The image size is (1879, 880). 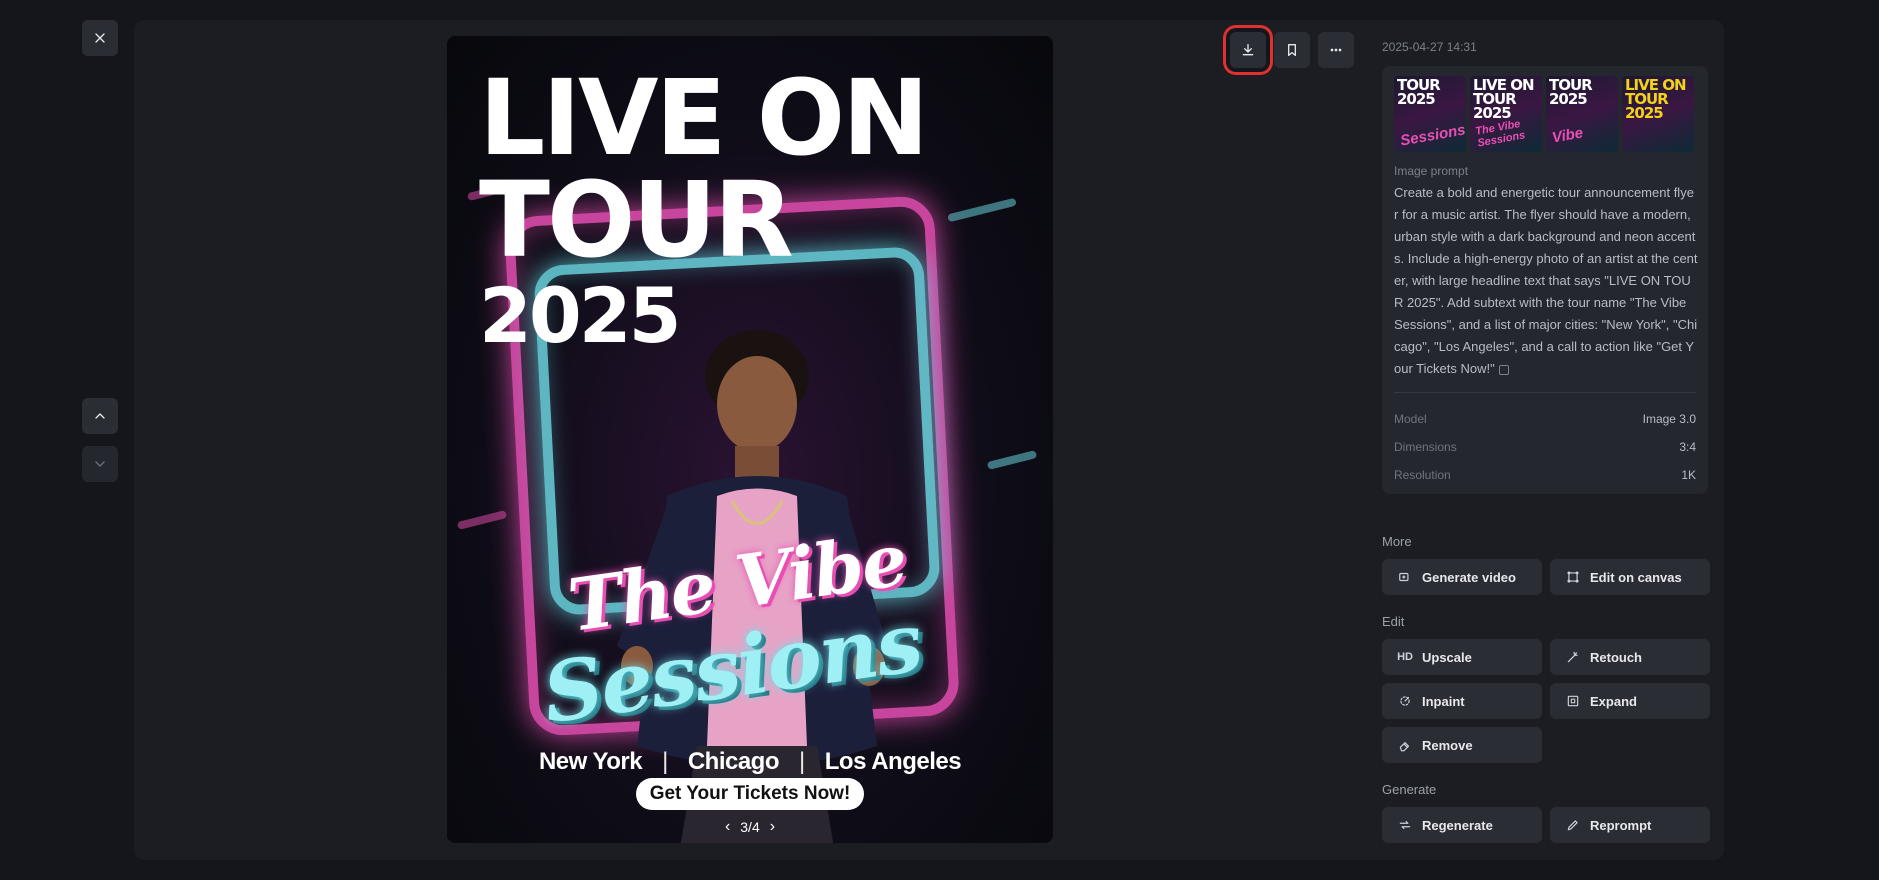 I want to click on next-image-button, so click(x=100, y=464).